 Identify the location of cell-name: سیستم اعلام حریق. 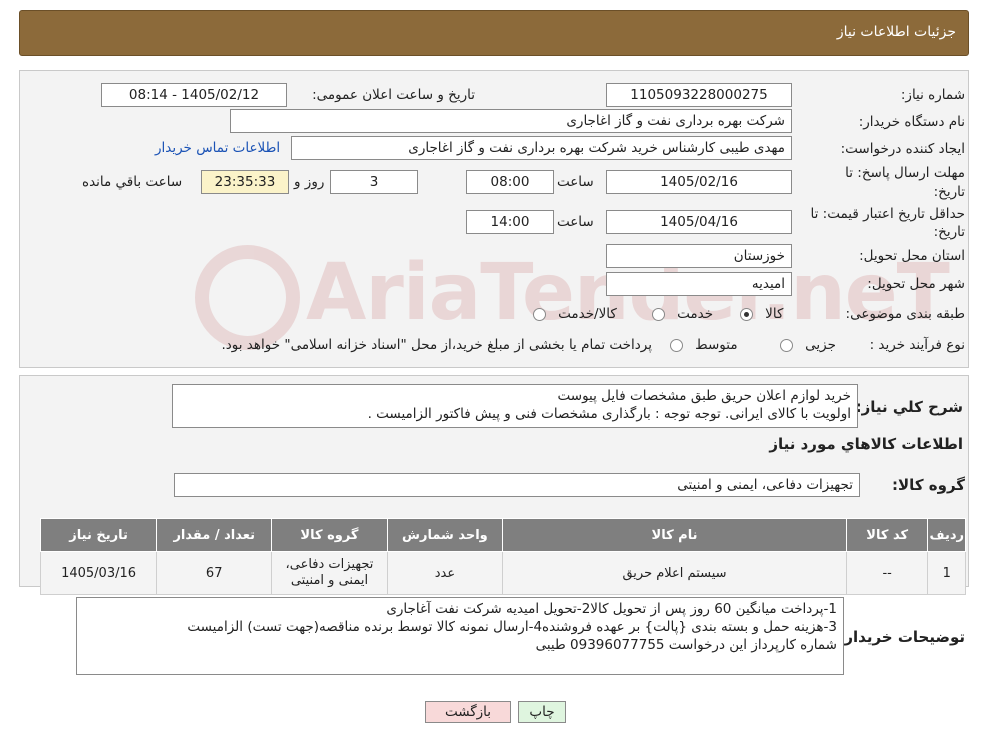
(674, 573).